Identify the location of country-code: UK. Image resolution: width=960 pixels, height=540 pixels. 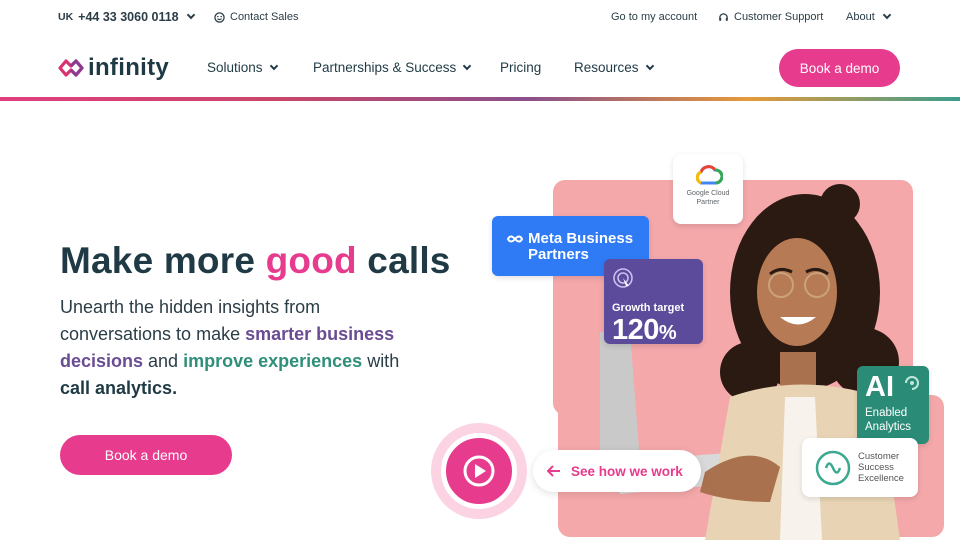
(66, 17).